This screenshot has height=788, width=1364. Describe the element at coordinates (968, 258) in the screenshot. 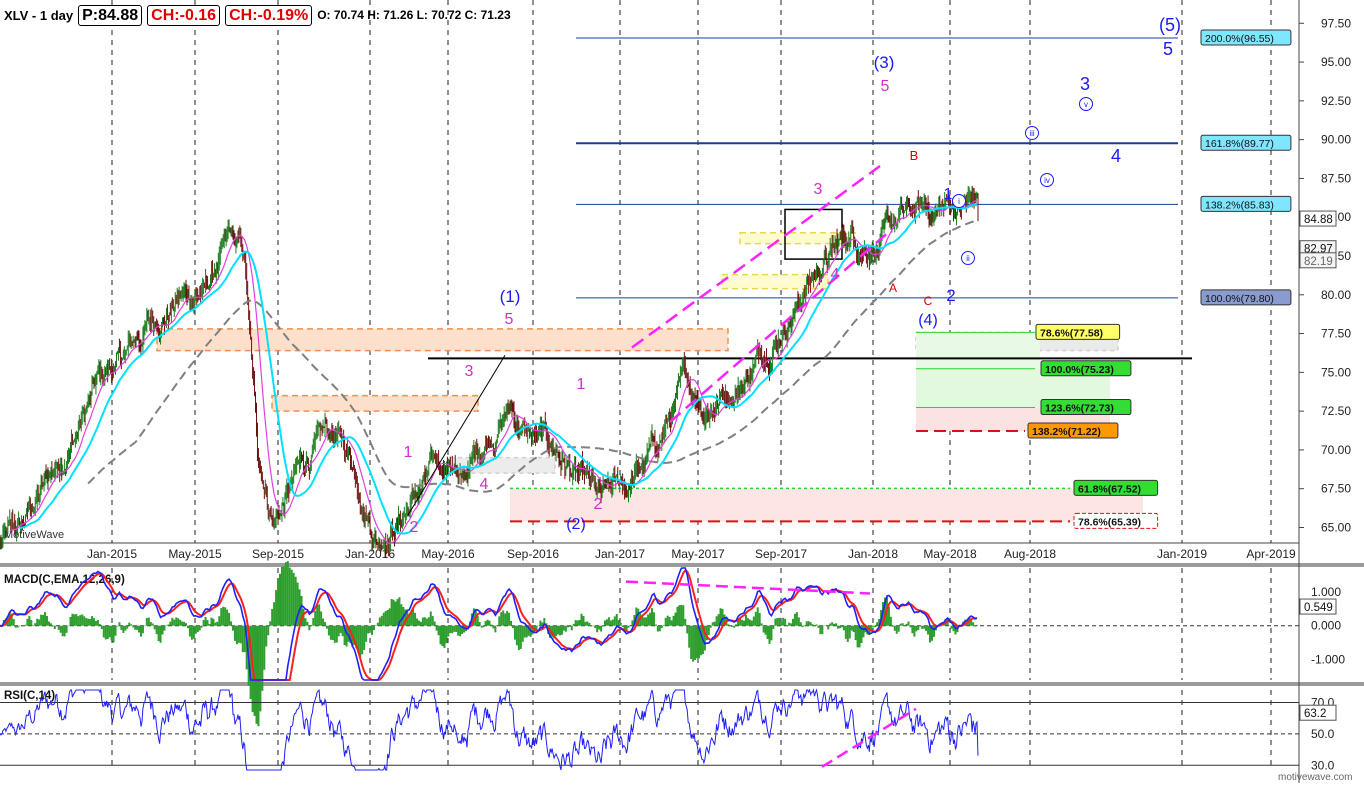

I see `circled-wave-label: ii` at that location.